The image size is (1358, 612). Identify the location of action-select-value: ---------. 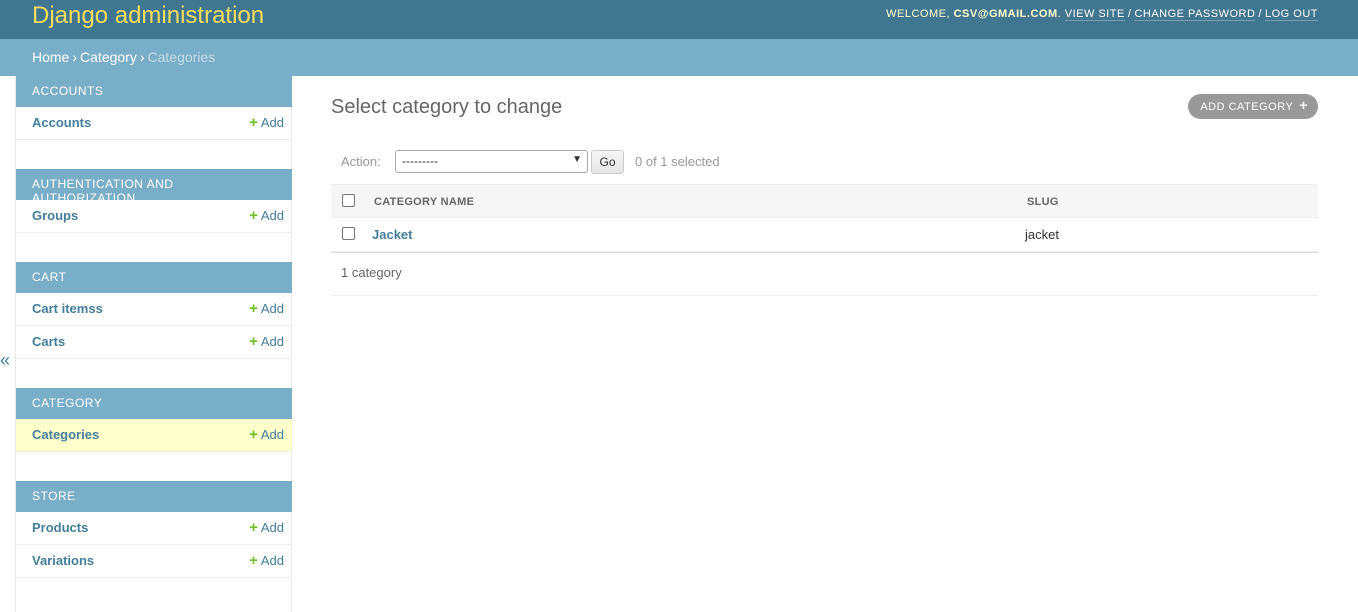
(420, 161).